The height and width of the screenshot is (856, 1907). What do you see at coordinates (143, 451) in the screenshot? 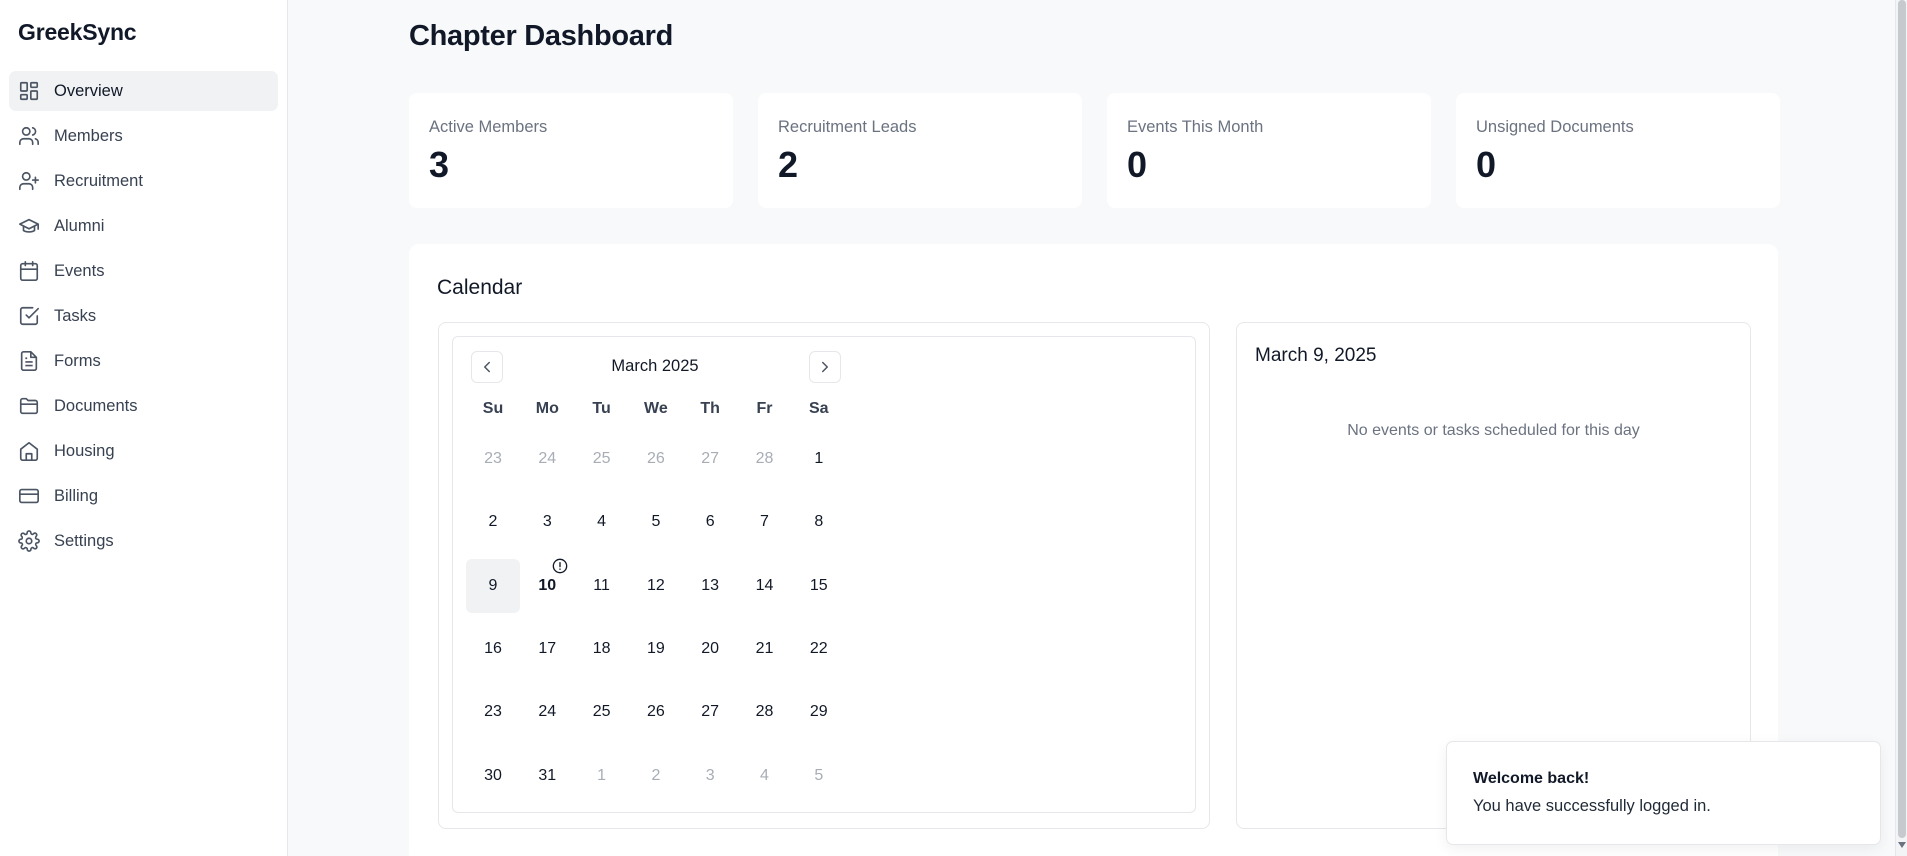
I see `sidebar-item-housing: Housing` at bounding box center [143, 451].